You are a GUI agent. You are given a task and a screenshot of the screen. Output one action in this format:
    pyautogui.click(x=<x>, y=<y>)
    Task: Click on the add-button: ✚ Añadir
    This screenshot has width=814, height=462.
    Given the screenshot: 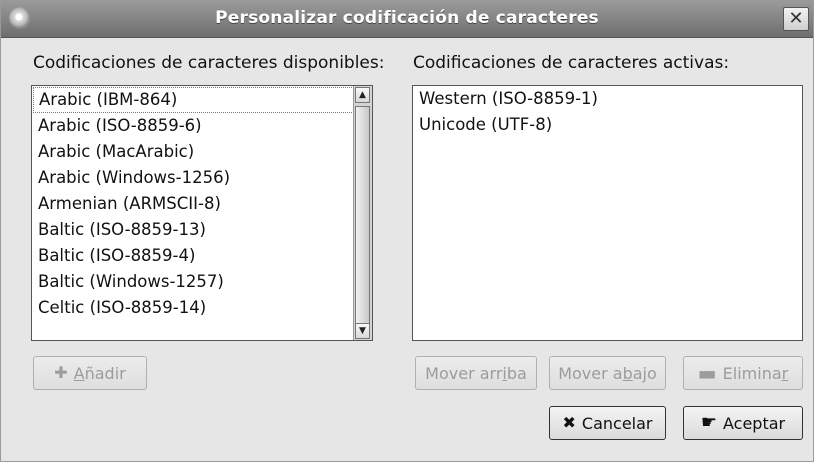 What is the action you would take?
    pyautogui.click(x=90, y=373)
    